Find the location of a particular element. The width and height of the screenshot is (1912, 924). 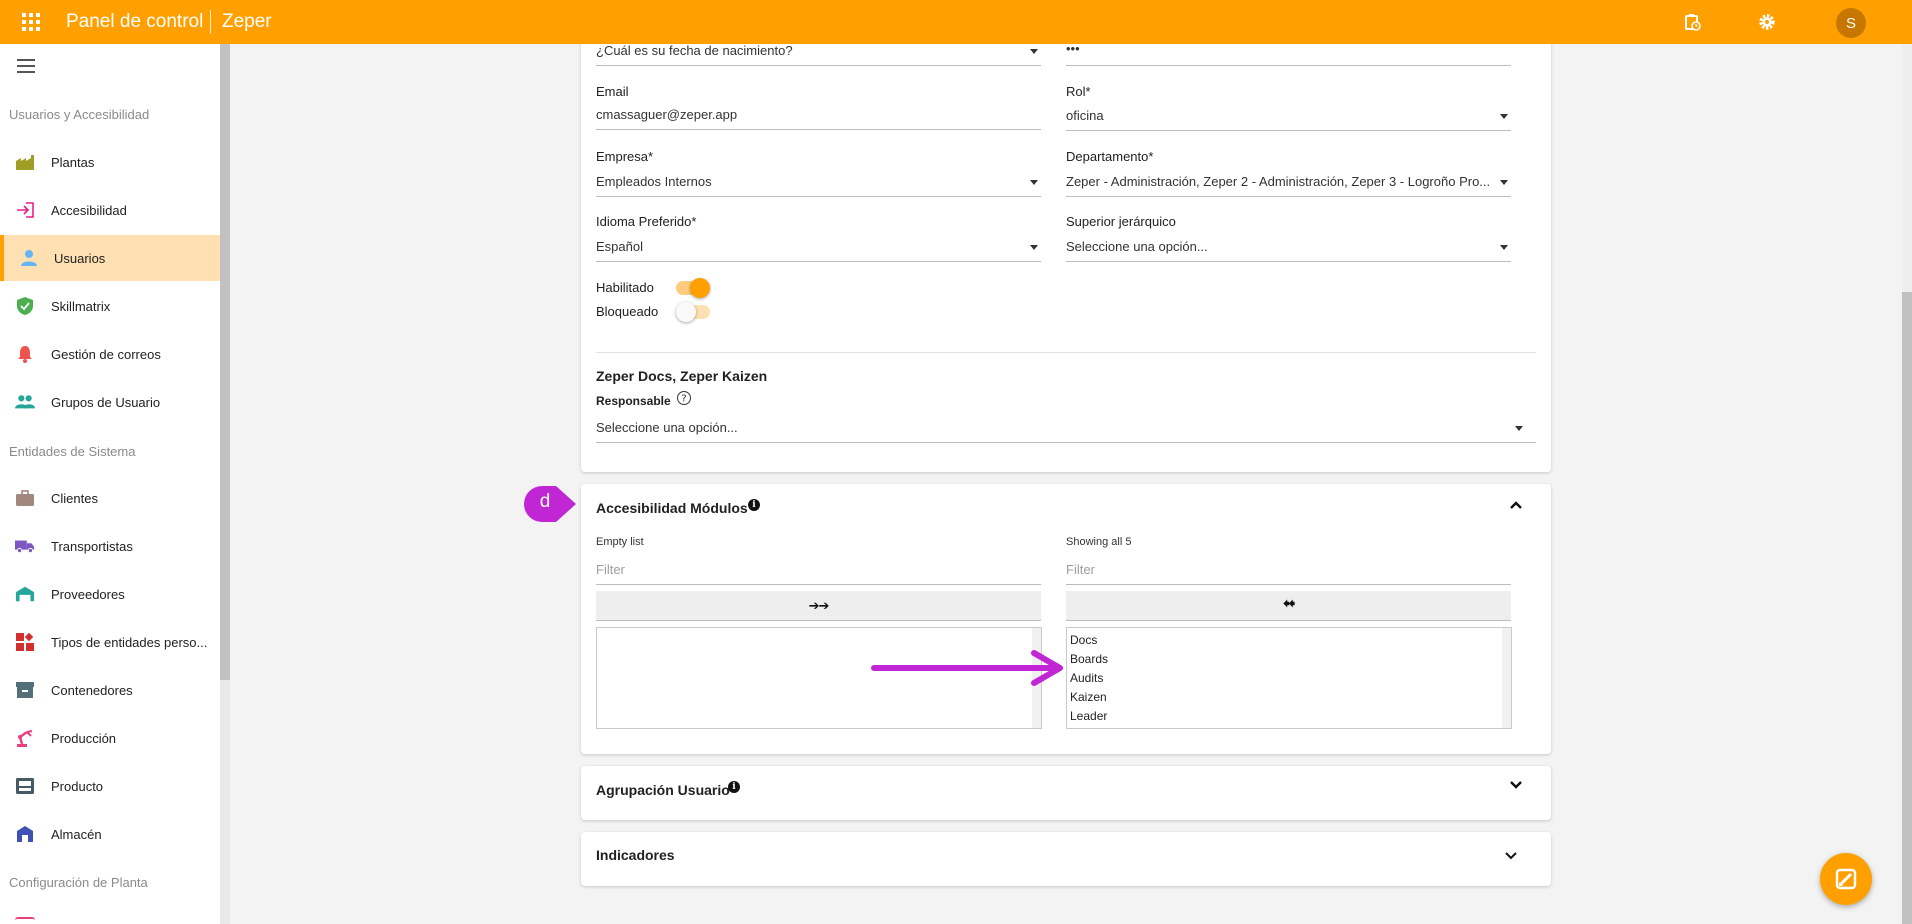

sidebar-item-label: Transportistas is located at coordinates (92, 546).